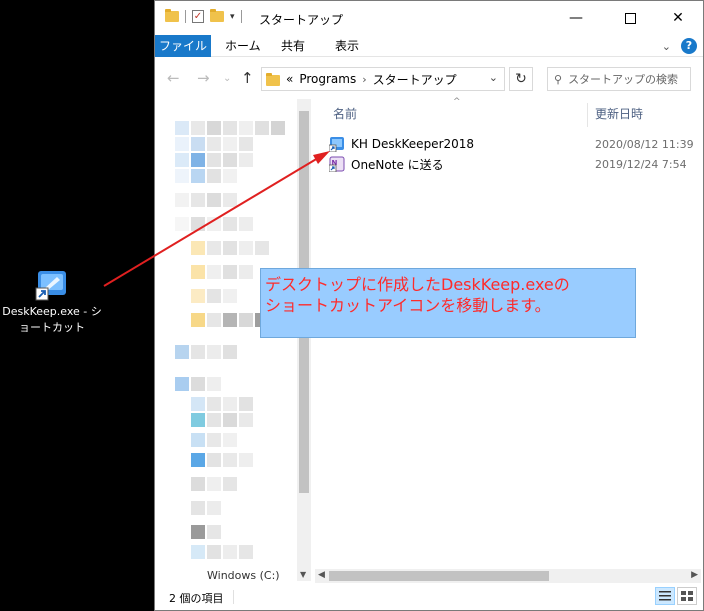 Image resolution: width=704 pixels, height=611 pixels. I want to click on address-overflow: «, so click(289, 79).